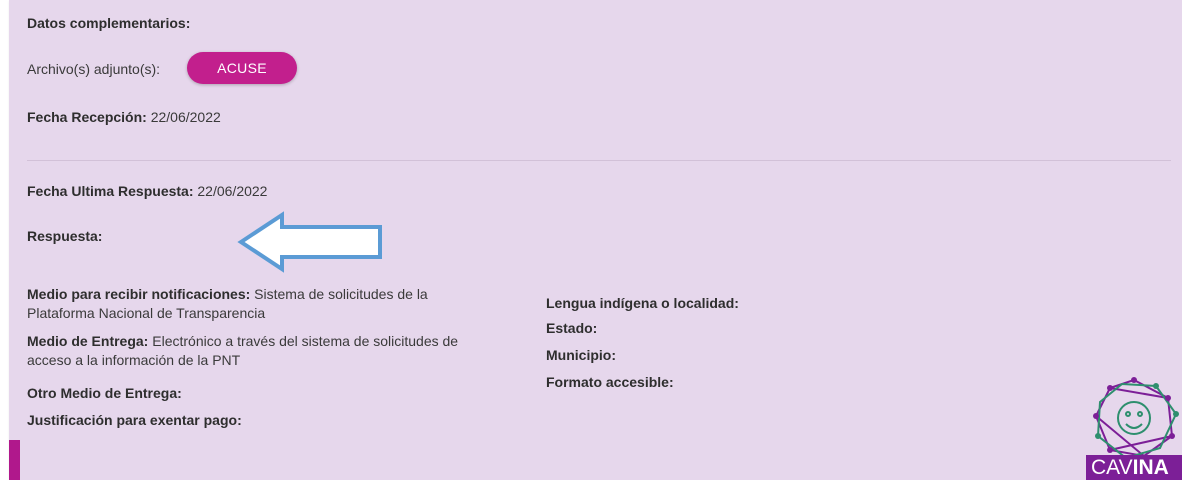  Describe the element at coordinates (232, 191) in the screenshot. I see `last-response-date-value: 22/06/2022` at that location.